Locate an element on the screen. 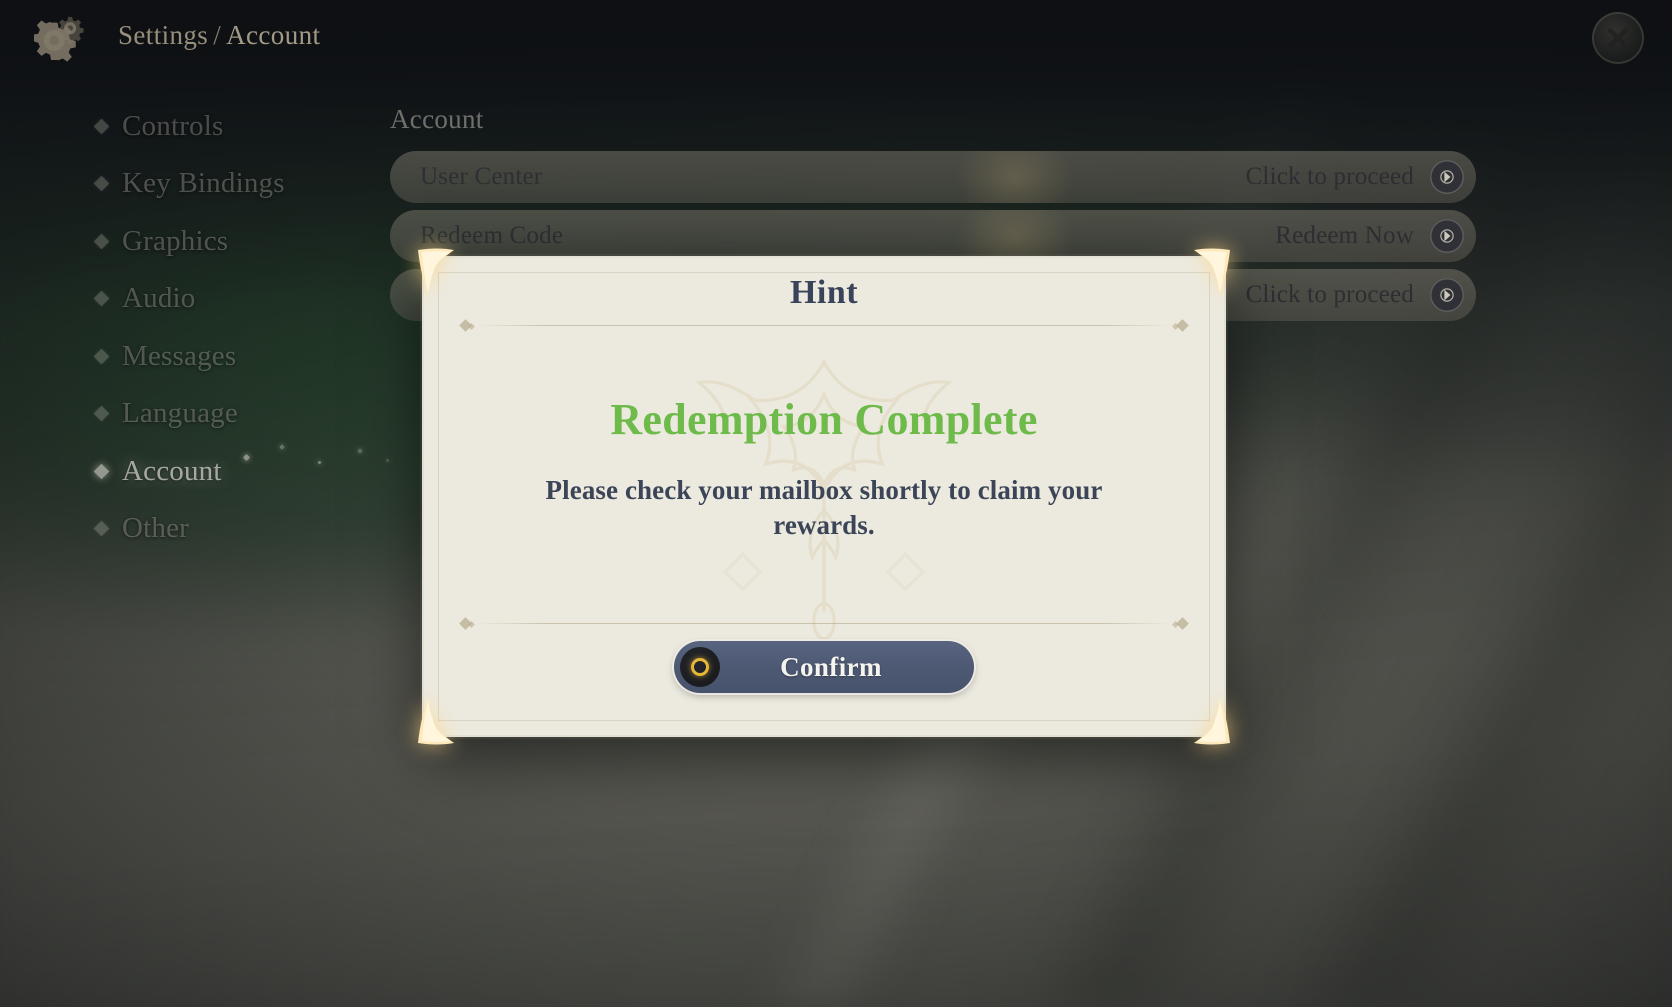  close-button is located at coordinates (1618, 38).